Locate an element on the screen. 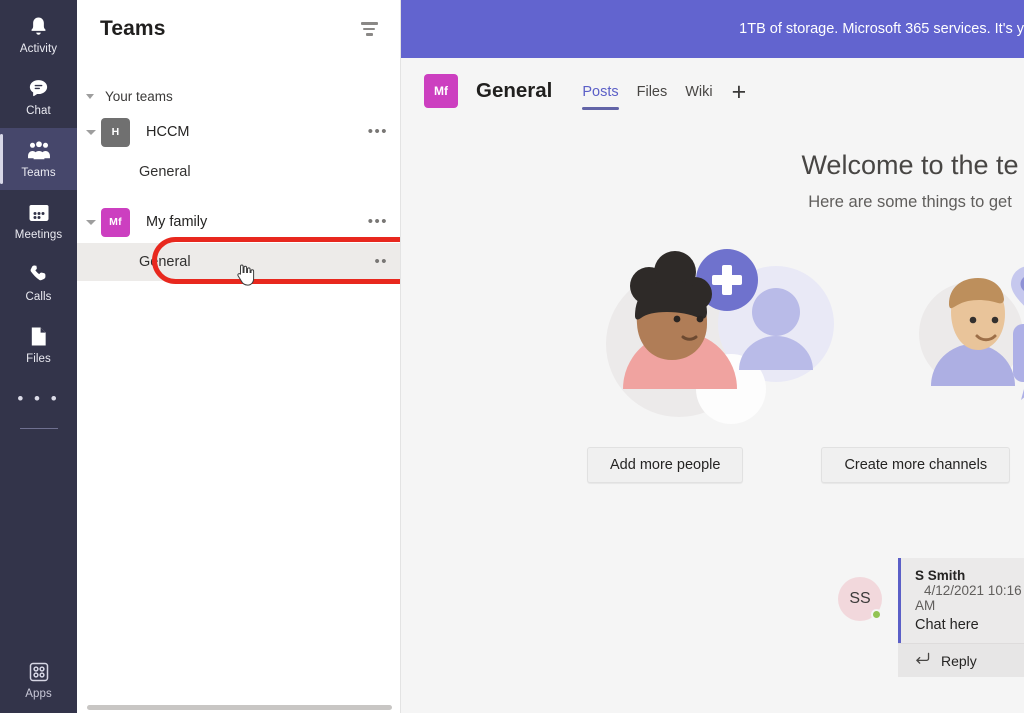 Image resolution: width=1024 pixels, height=713 pixels. reply-label: Reply is located at coordinates (959, 660).